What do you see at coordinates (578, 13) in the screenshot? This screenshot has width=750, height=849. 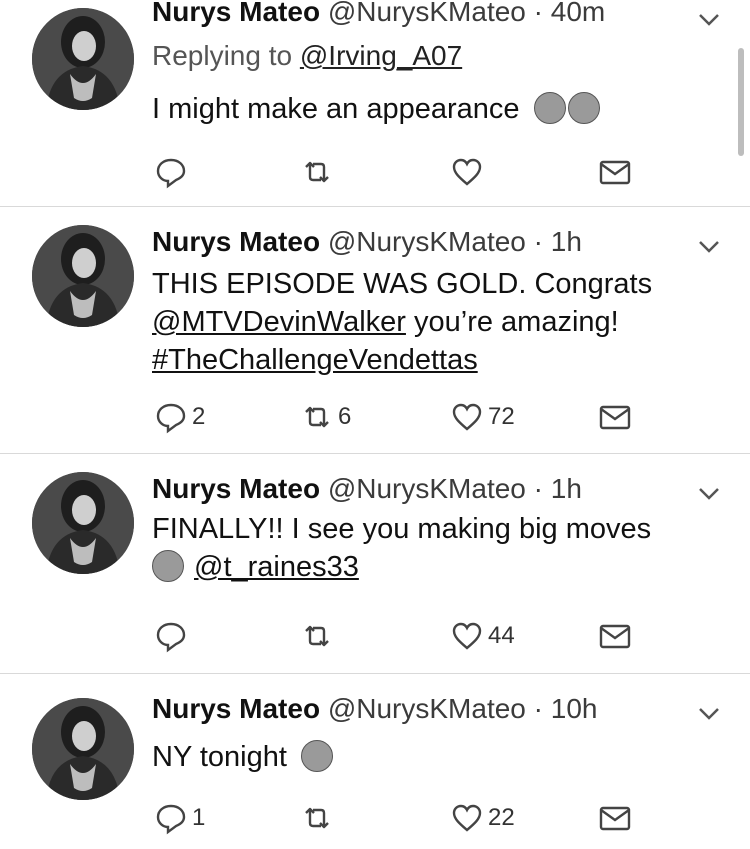 I see `timestamp: 40m` at bounding box center [578, 13].